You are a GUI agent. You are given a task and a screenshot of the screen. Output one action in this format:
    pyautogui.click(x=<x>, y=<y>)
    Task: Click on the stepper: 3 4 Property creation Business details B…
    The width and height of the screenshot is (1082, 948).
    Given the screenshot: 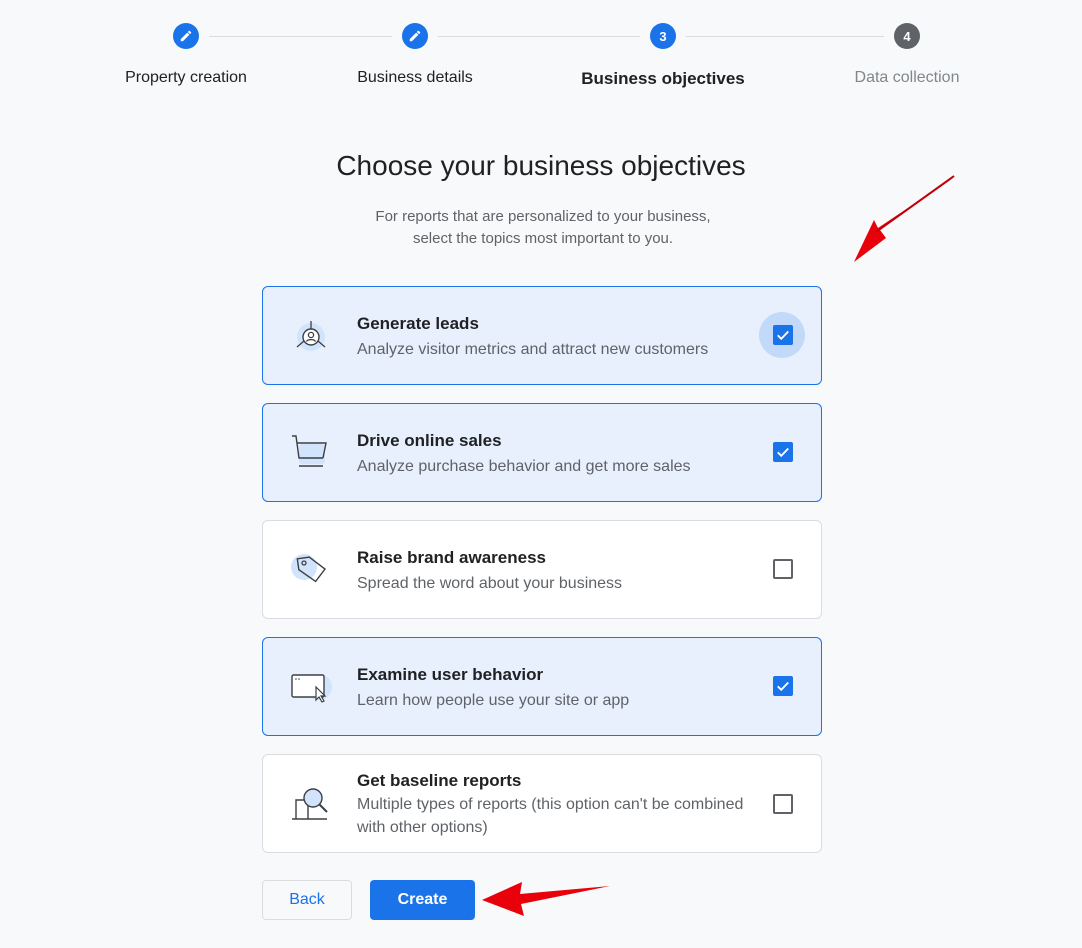 What is the action you would take?
    pyautogui.click(x=541, y=50)
    